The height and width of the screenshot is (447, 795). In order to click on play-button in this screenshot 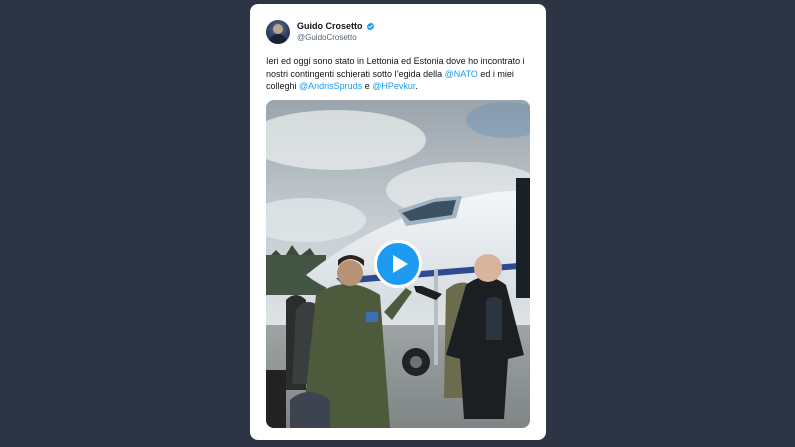, I will do `click(398, 264)`.